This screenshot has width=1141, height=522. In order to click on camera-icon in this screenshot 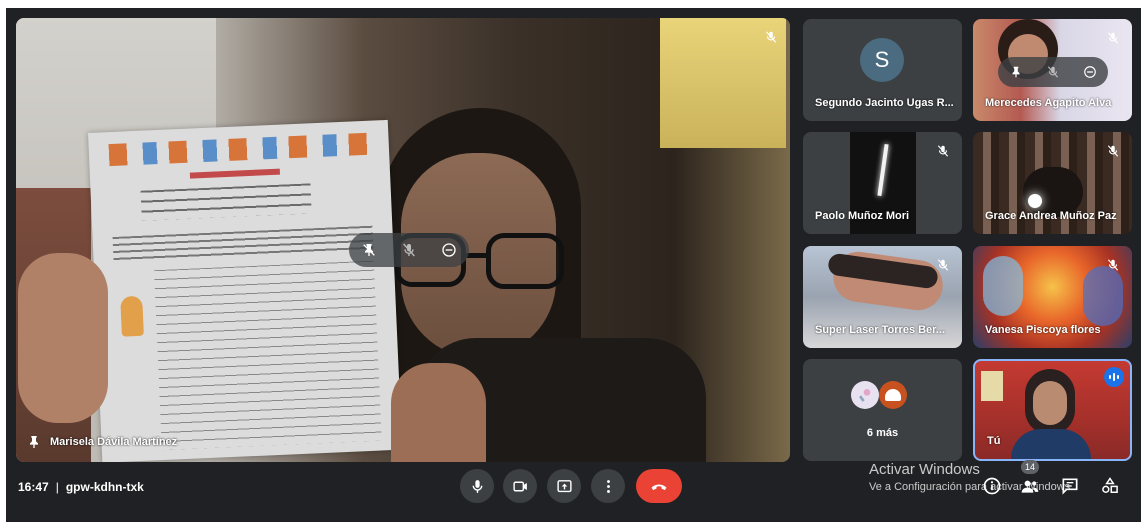, I will do `click(519, 486)`.